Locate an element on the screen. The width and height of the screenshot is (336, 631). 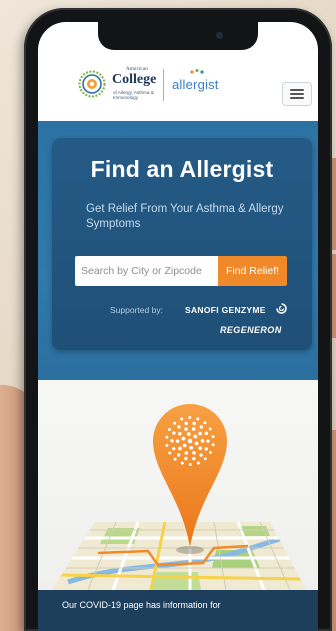
allergist-search-form: Find Relief! is located at coordinates (181, 271).